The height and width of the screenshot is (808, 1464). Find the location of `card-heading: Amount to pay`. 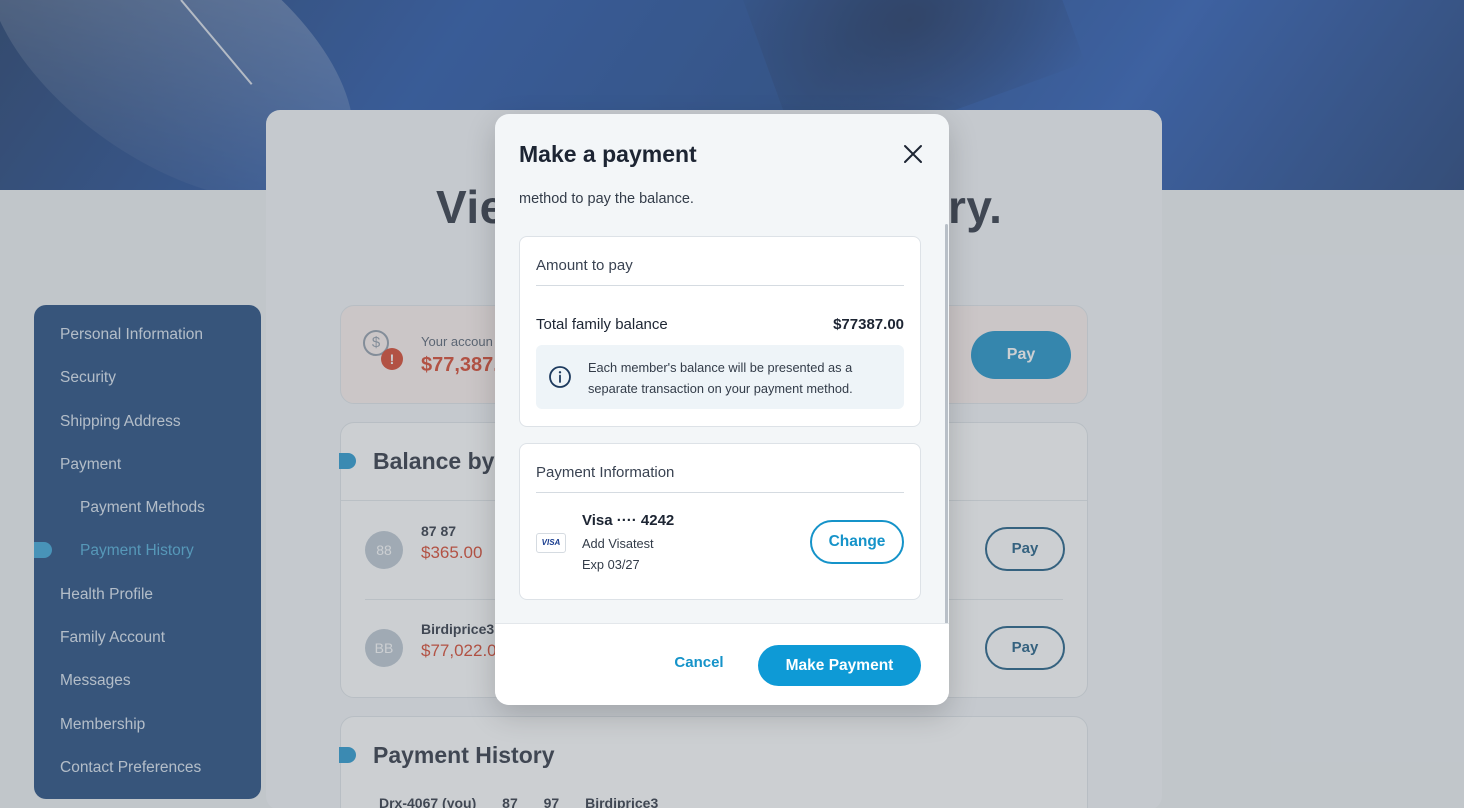

card-heading: Amount to pay is located at coordinates (584, 265).